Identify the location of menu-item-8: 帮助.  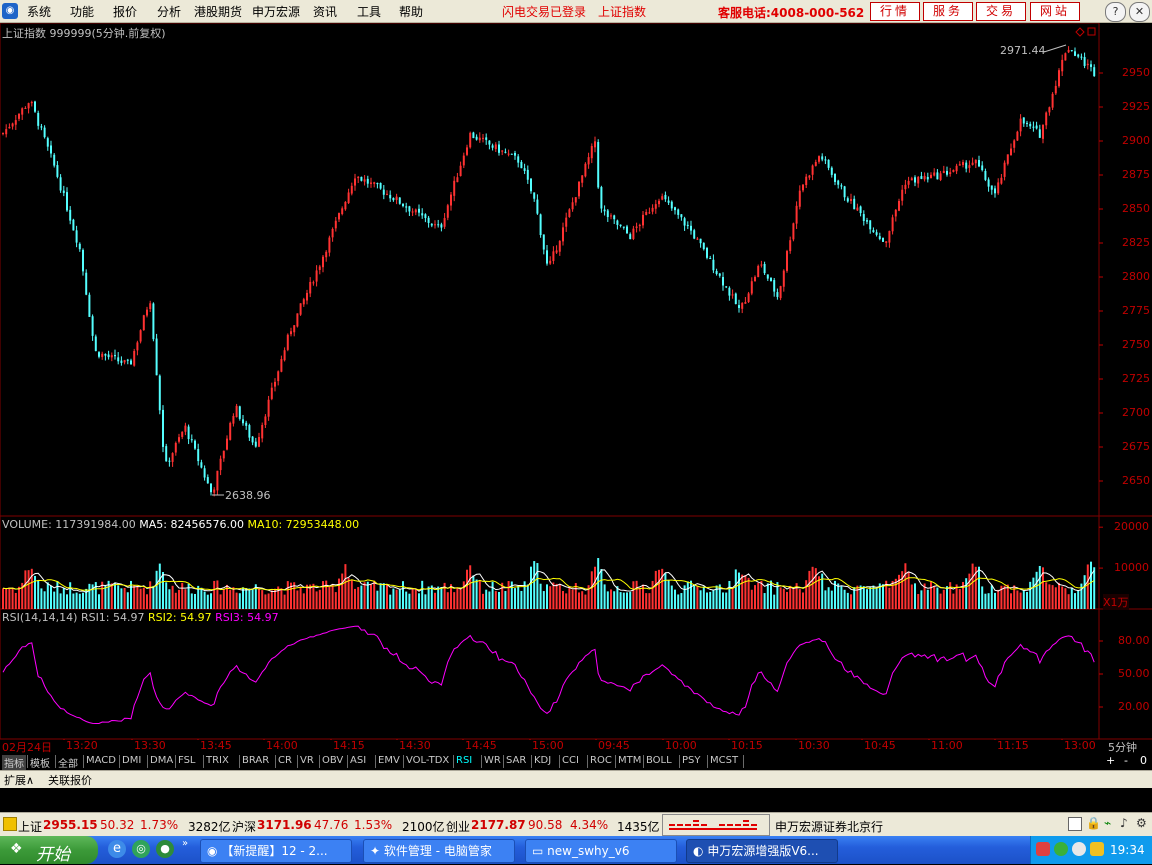
(411, 11).